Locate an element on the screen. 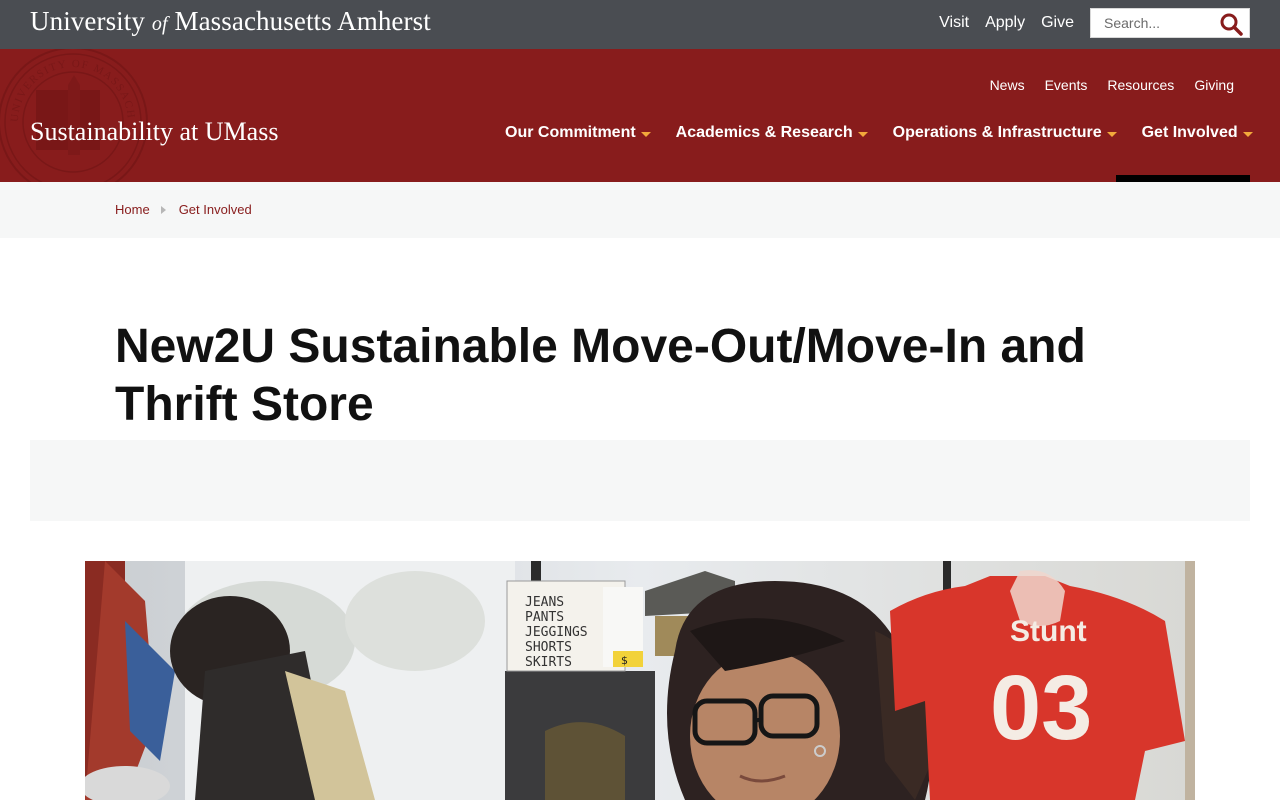 Image resolution: width=1280 pixels, height=800 pixels. nav-operations-infrastructure: Operations & Infrastructure is located at coordinates (1005, 133).